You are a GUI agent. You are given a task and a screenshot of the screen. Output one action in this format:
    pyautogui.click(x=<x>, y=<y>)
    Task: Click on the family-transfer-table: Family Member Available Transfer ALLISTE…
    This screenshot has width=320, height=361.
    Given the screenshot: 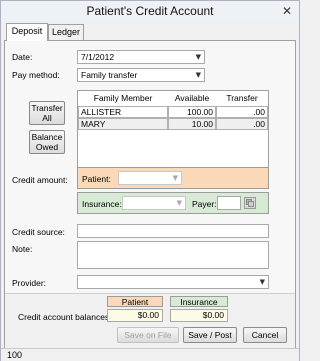 What is the action you would take?
    pyautogui.click(x=173, y=131)
    